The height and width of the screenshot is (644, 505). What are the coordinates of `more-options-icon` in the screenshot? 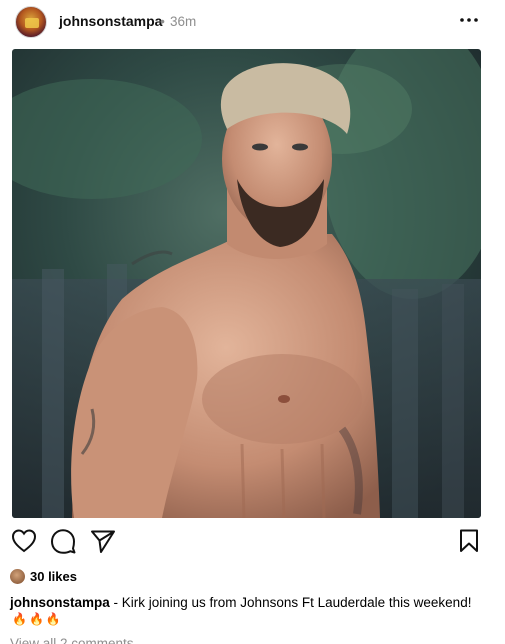 It's located at (469, 20).